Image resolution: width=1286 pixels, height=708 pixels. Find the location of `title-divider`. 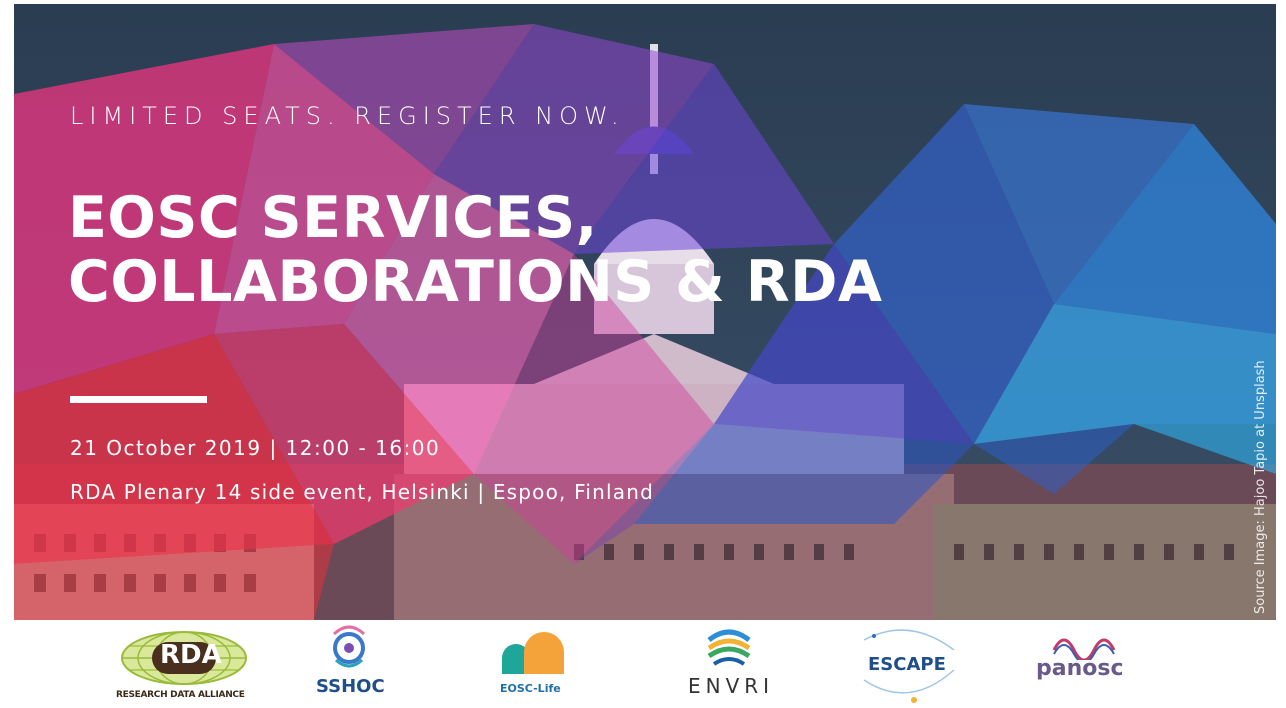

title-divider is located at coordinates (138, 399).